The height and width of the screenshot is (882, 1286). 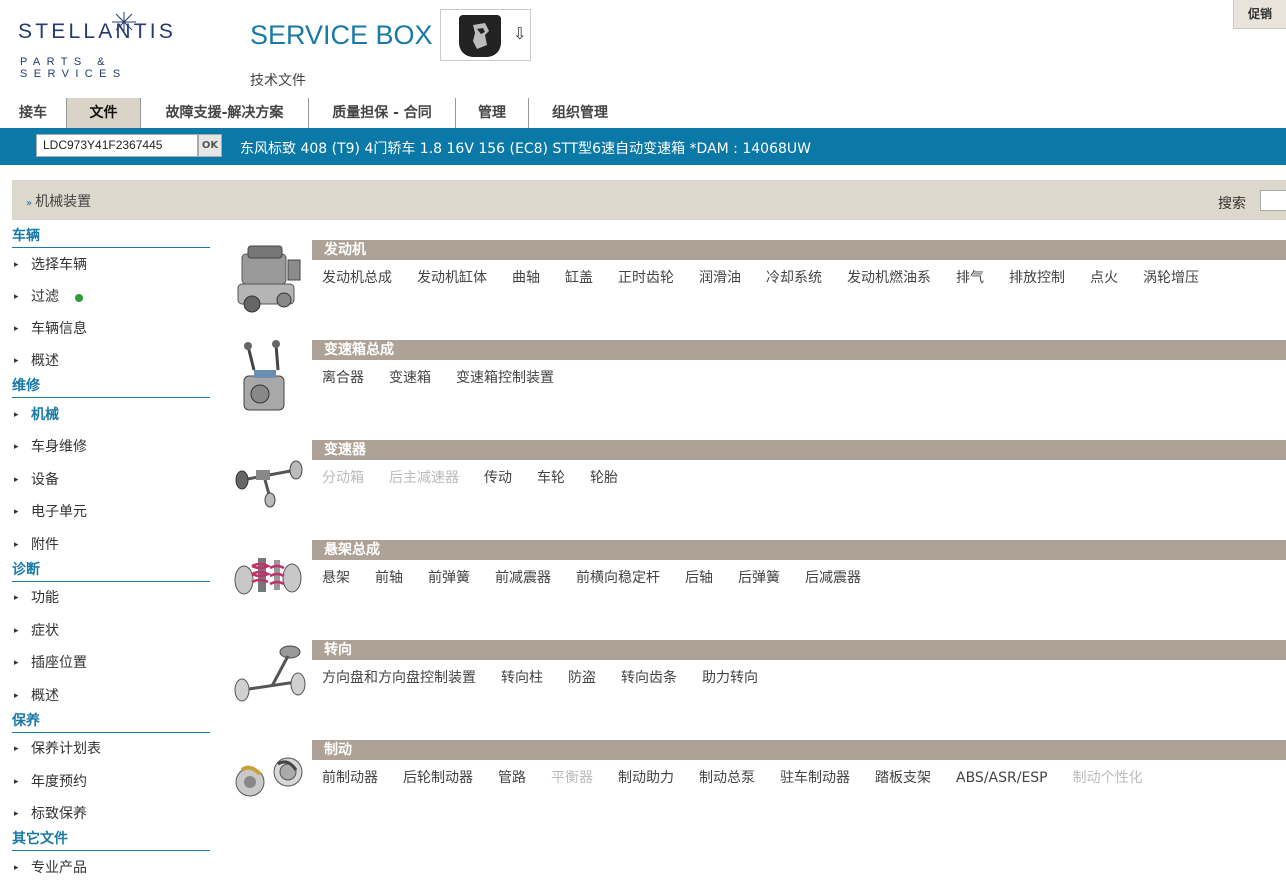 What do you see at coordinates (804, 678) in the screenshot?
I see `section-links: 方向盘和方向盘控制装置 转向柱 防盗 转向齿条 助力转向` at bounding box center [804, 678].